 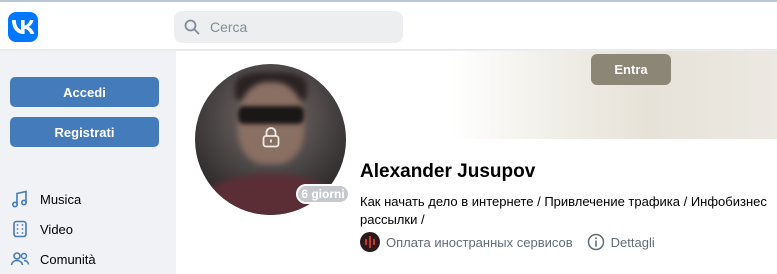 I want to click on register-button: Registrati, so click(x=84, y=132).